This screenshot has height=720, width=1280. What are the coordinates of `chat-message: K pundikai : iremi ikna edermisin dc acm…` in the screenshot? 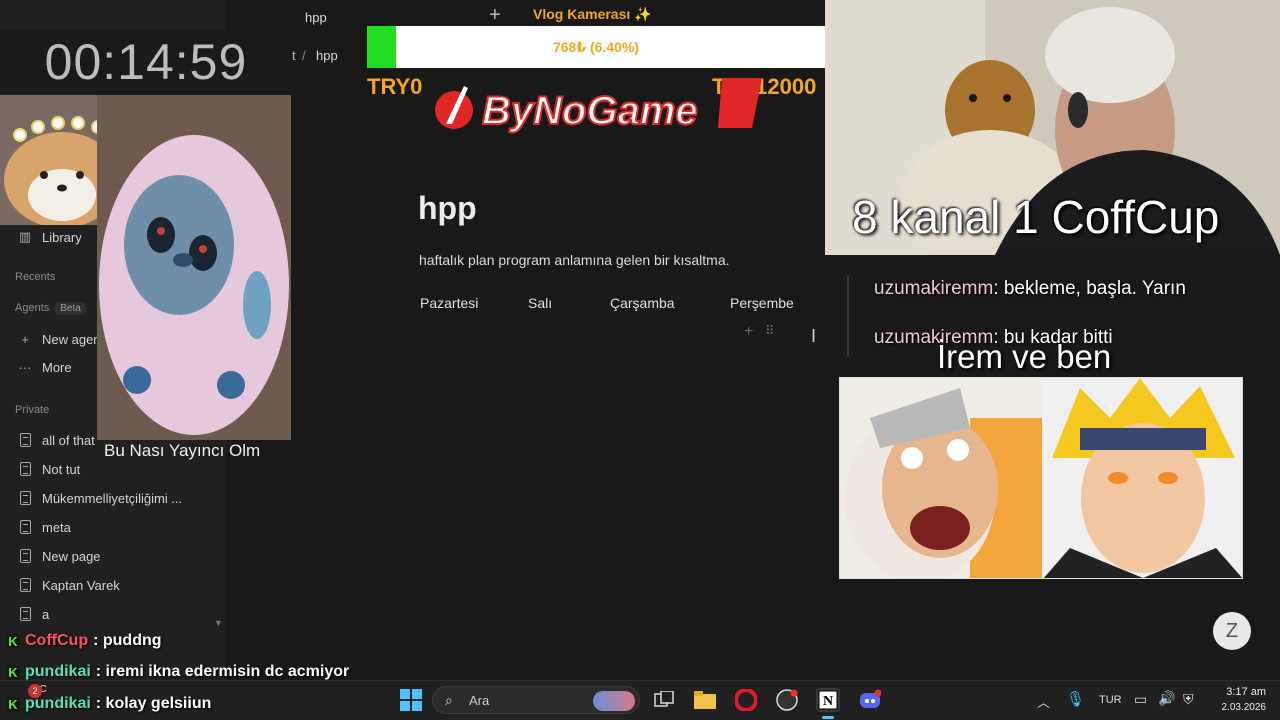 It's located at (177, 672).